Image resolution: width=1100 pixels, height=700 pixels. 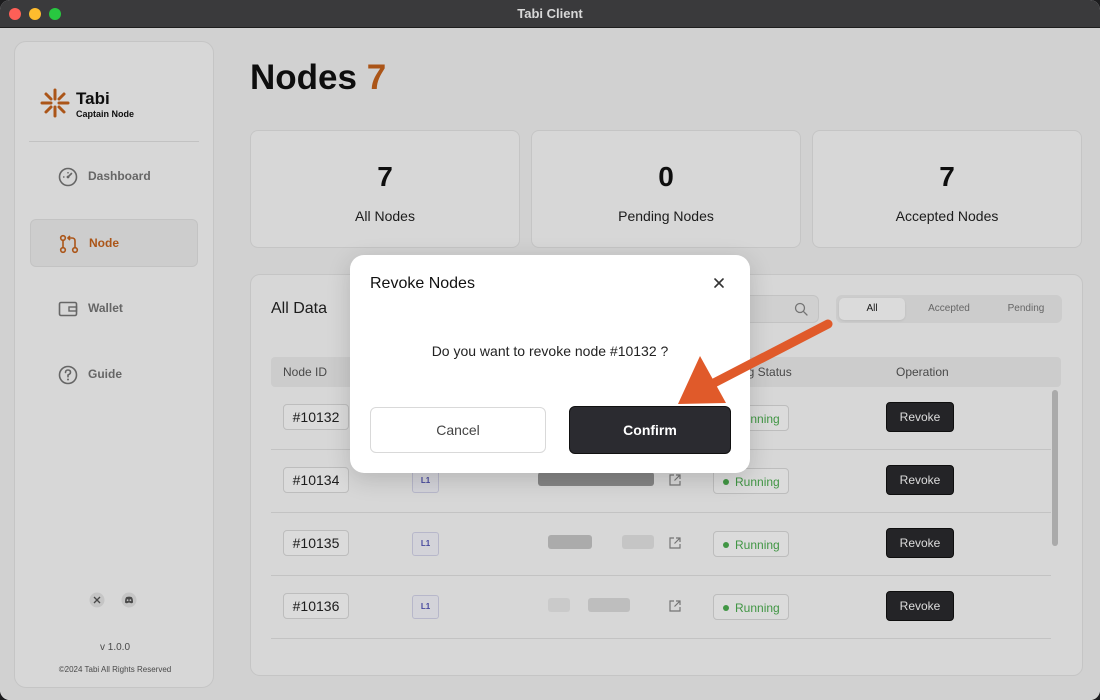 I want to click on dialog-title: Revoke Nodes, so click(x=422, y=283).